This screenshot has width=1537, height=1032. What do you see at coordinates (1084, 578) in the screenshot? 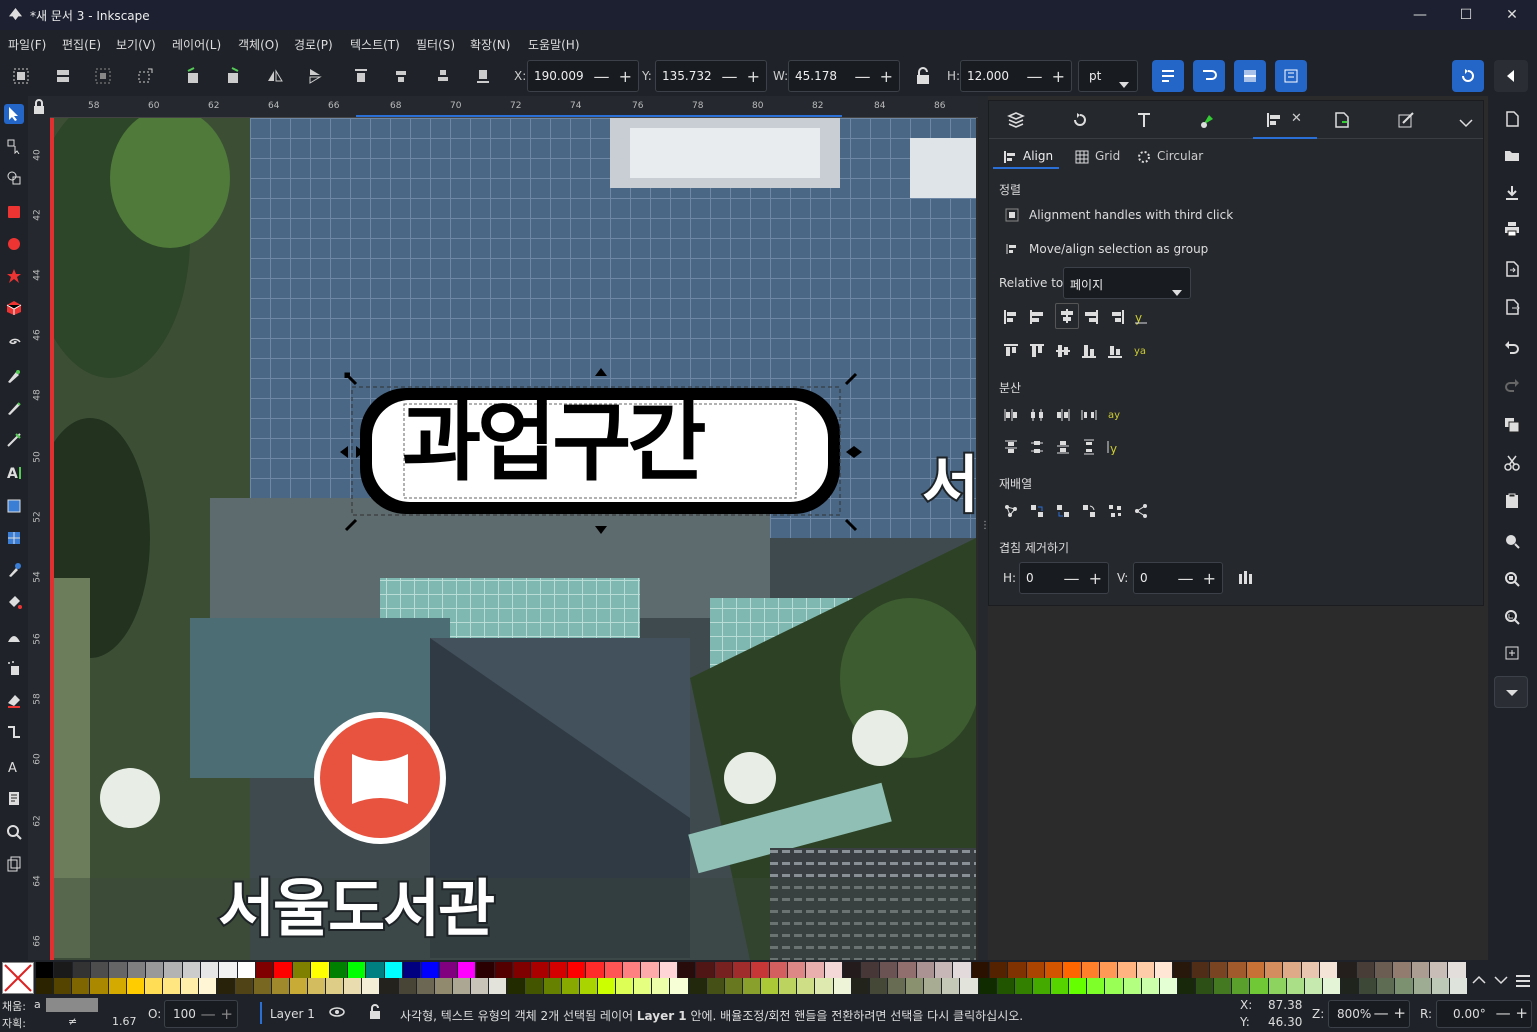
I see `overlap-h-stepper: — +` at bounding box center [1084, 578].